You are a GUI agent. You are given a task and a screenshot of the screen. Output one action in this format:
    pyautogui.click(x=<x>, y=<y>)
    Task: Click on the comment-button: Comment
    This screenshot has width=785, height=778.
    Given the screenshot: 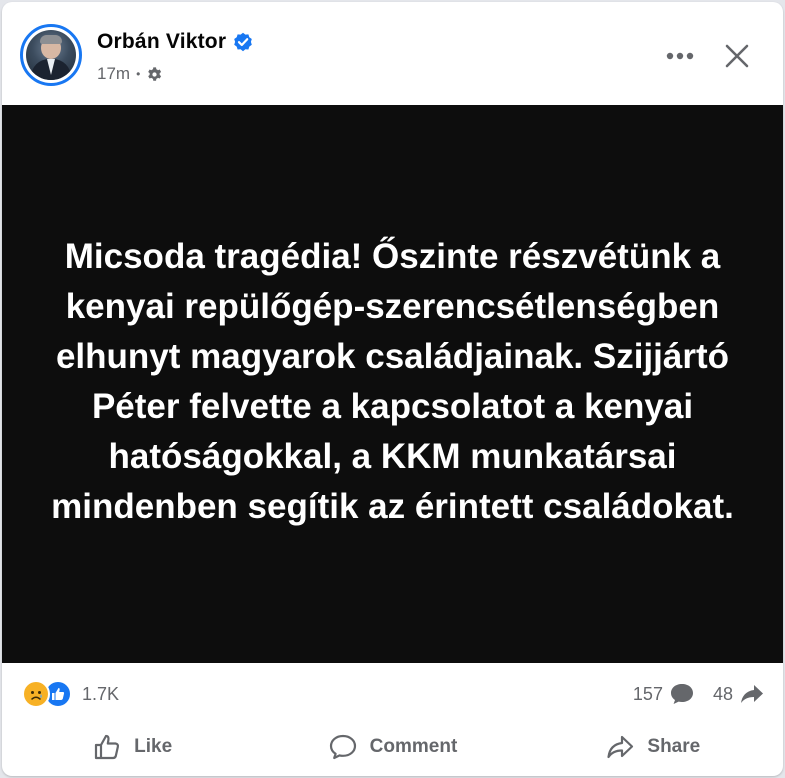 What is the action you would take?
    pyautogui.click(x=392, y=747)
    